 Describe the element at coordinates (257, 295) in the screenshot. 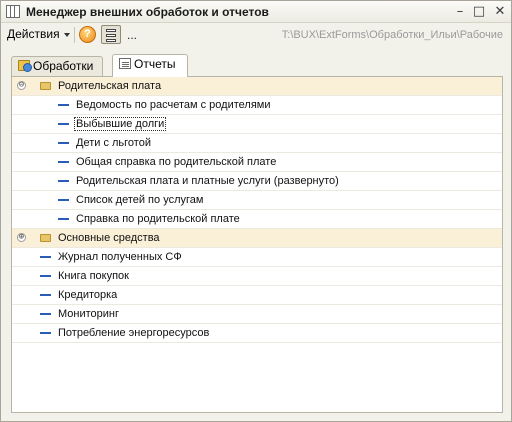

I see `tree-item-row: Кредиторка` at that location.